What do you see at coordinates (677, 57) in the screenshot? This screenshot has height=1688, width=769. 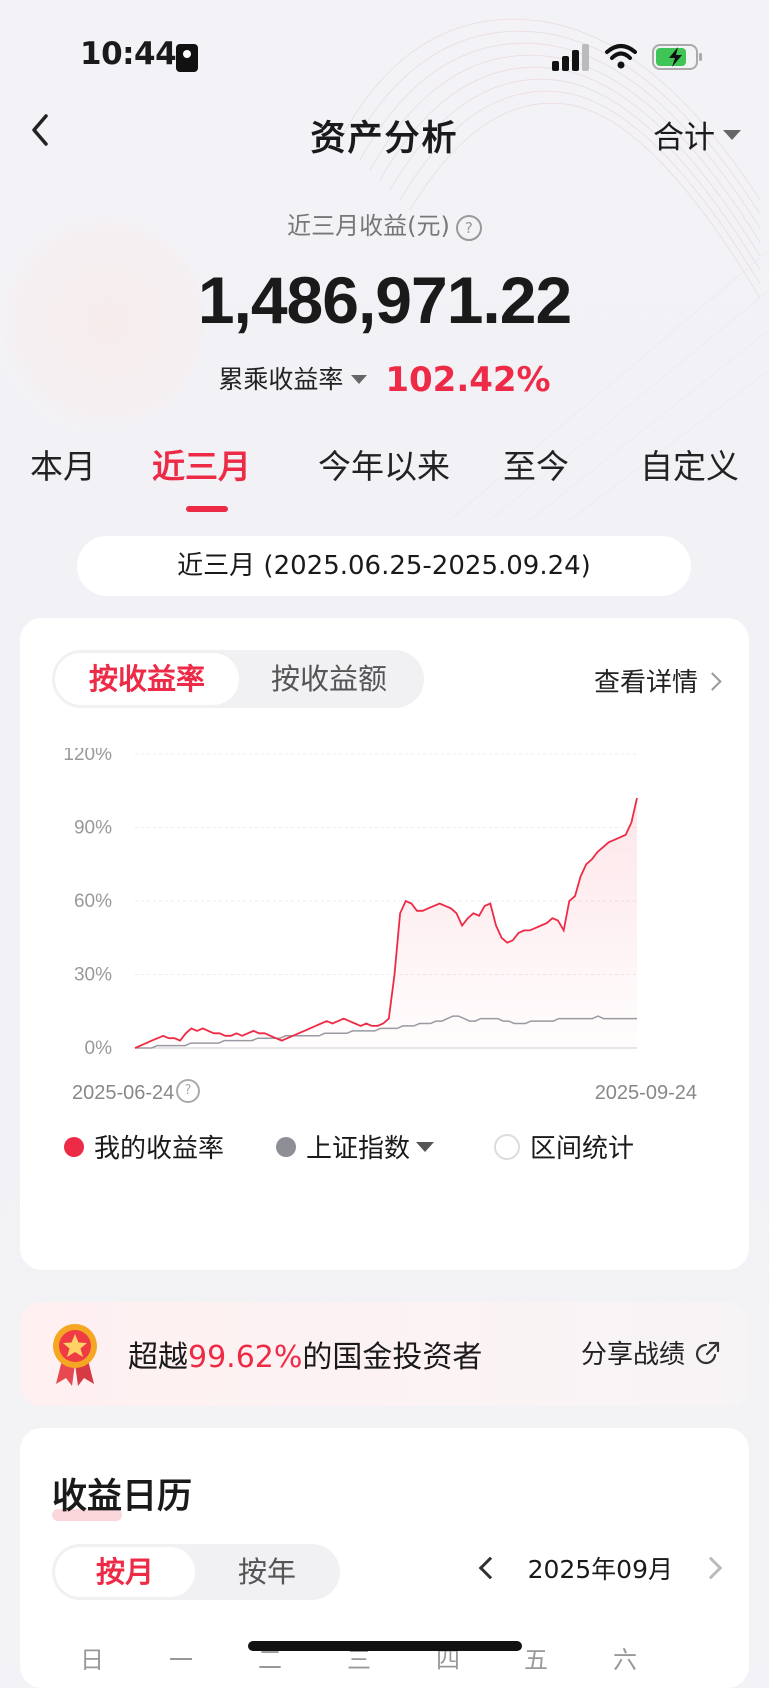 I see `battery-charging-icon` at bounding box center [677, 57].